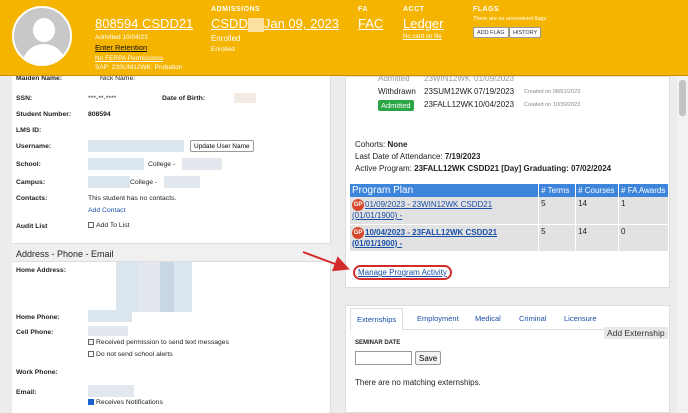 The width and height of the screenshot is (688, 413). What do you see at coordinates (41, 270) in the screenshot?
I see `home-address-label: Home Address:` at bounding box center [41, 270].